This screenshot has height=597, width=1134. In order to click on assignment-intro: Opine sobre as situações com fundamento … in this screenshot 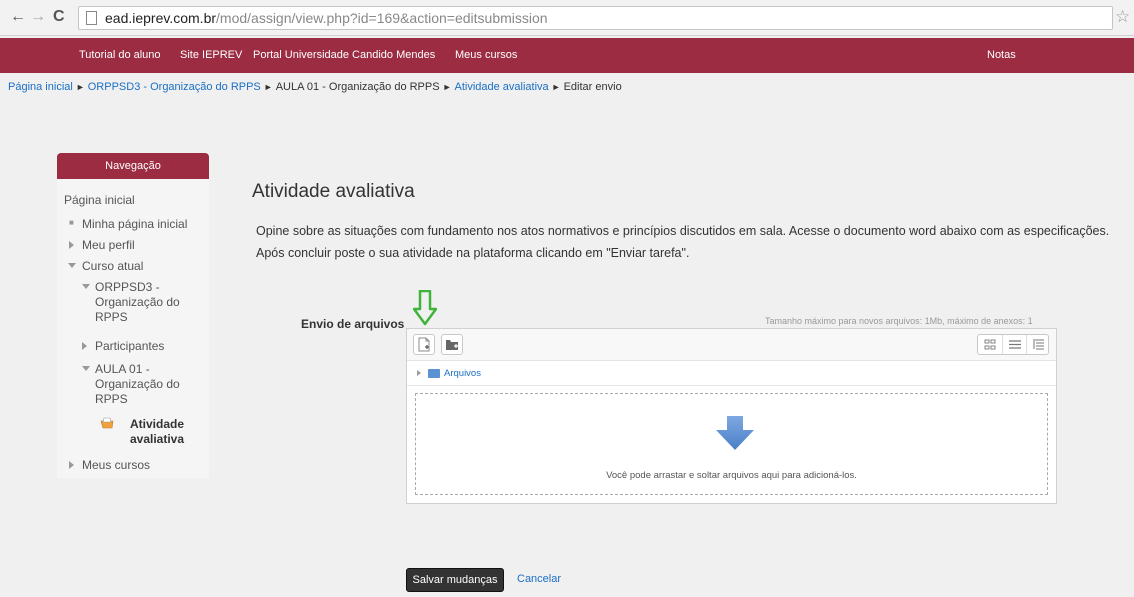, I will do `click(683, 242)`.